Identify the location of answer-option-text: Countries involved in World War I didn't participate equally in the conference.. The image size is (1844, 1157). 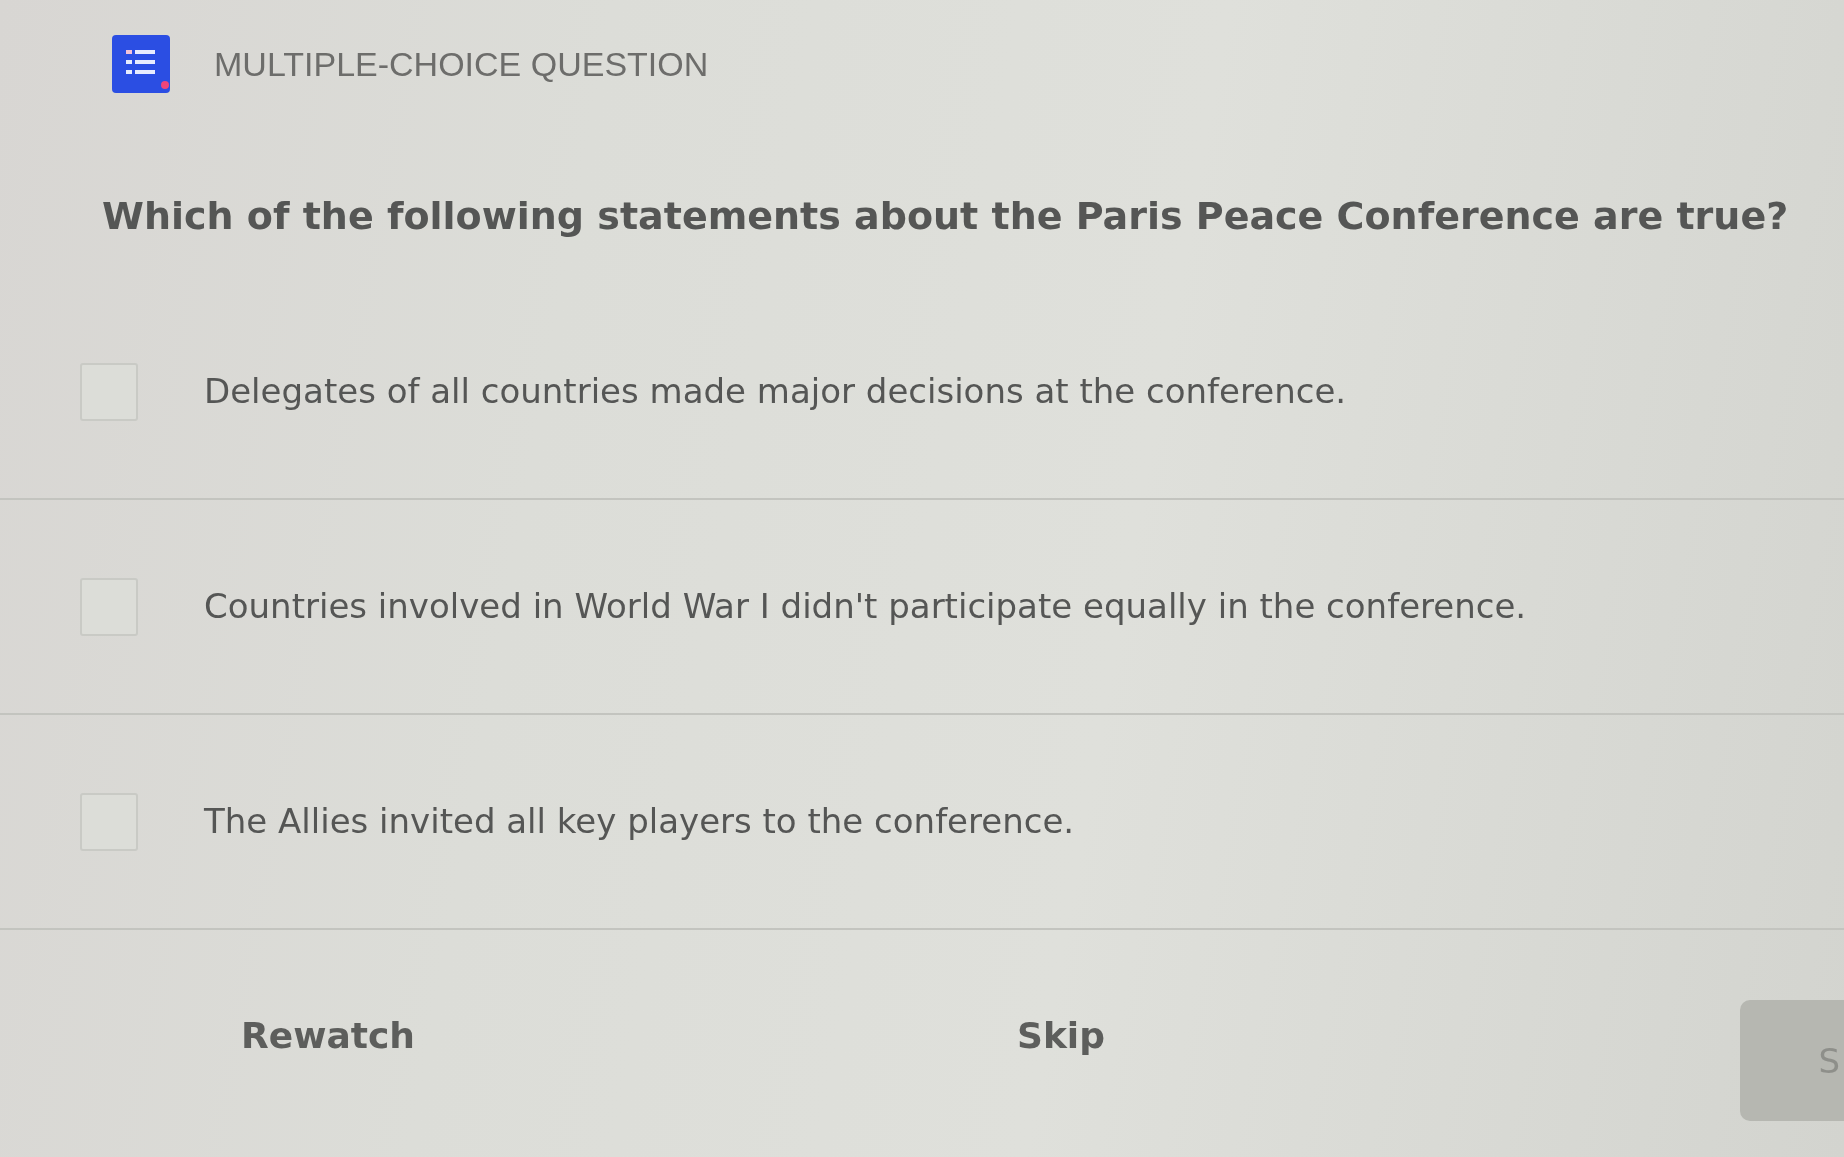
(865, 606).